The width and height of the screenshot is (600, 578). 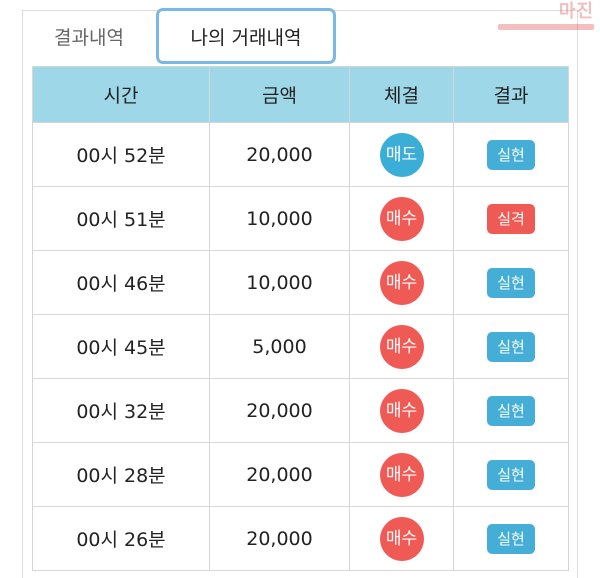 What do you see at coordinates (121, 538) in the screenshot?
I see `cell-time: 00시 26분` at bounding box center [121, 538].